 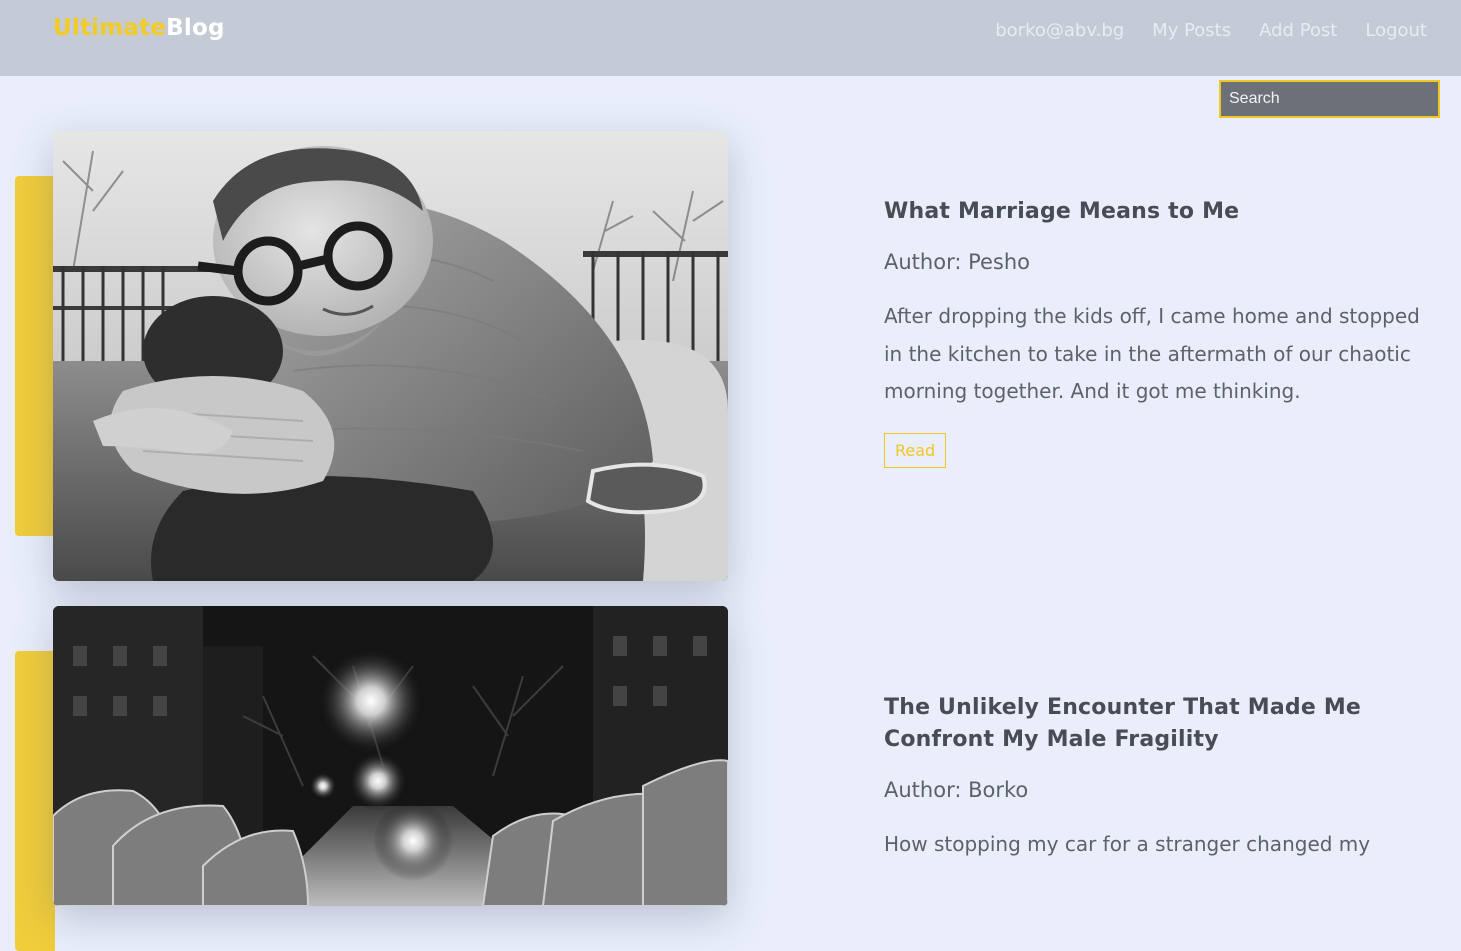 I want to click on post-image, so click(x=390, y=756).